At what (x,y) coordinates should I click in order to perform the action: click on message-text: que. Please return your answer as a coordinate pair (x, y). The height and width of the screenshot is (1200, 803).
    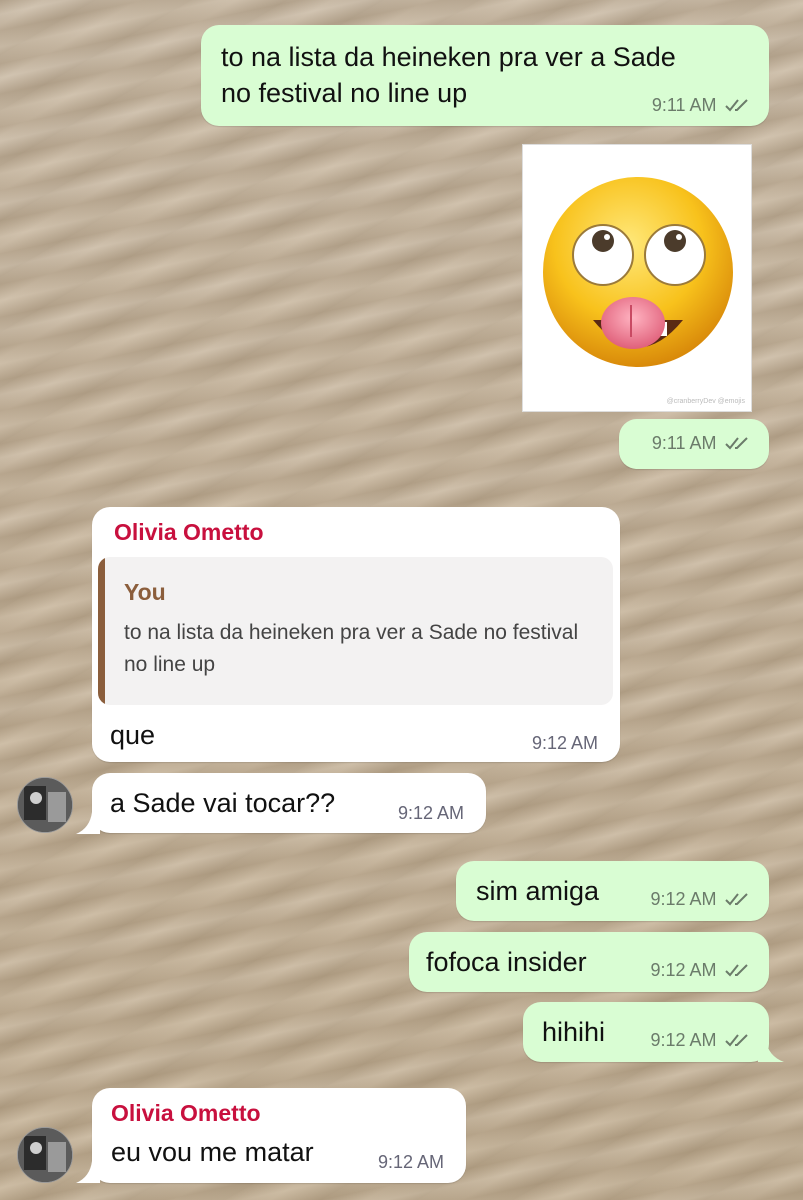
    Looking at the image, I should click on (133, 735).